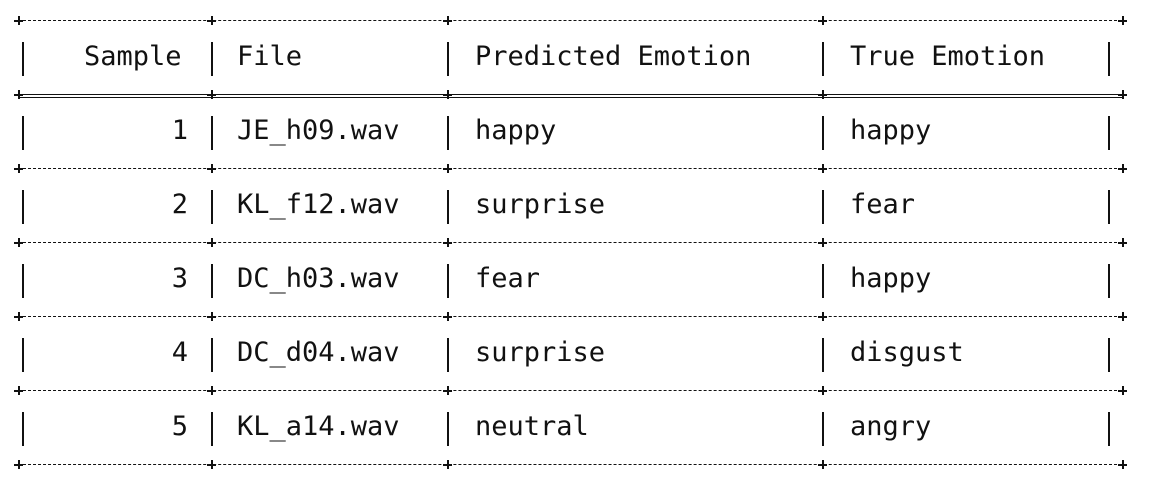 This screenshot has height=494, width=1150. What do you see at coordinates (570, 20) in the screenshot?
I see `table-border-top` at bounding box center [570, 20].